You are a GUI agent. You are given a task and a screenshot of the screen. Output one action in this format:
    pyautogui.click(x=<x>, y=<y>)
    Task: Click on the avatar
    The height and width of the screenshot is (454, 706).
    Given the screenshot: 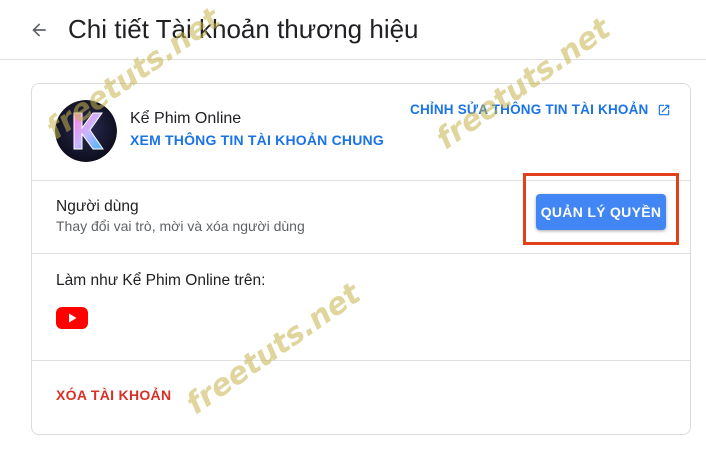 What is the action you would take?
    pyautogui.click(x=86, y=131)
    